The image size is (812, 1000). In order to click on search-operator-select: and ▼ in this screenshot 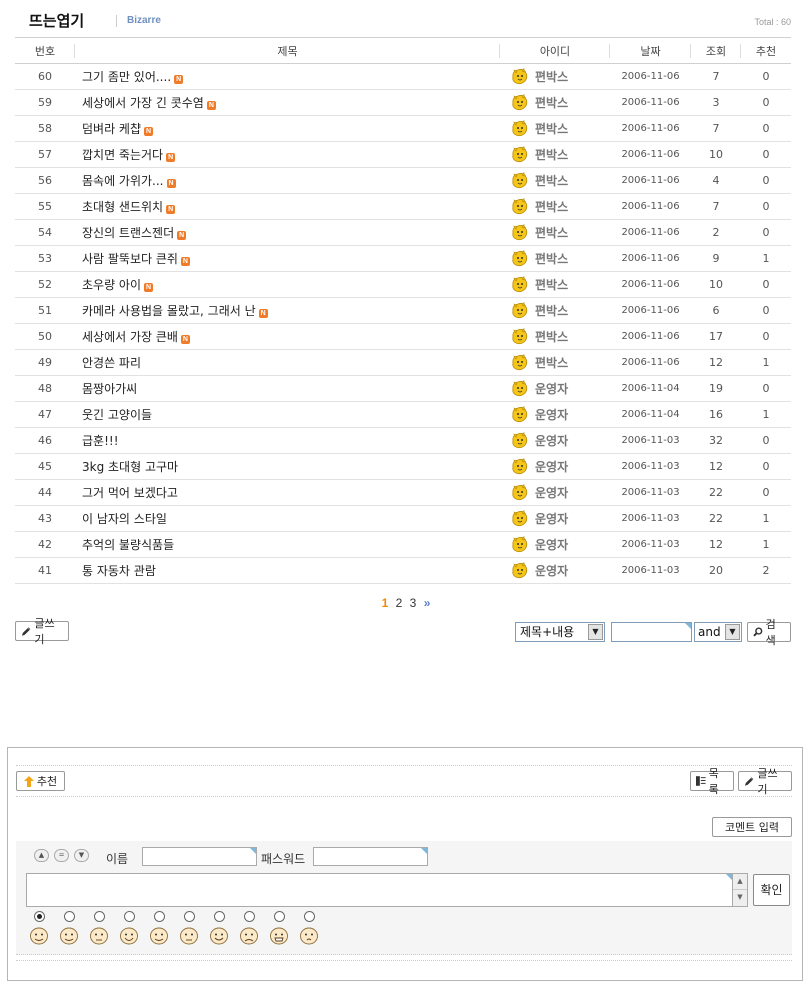, I will do `click(718, 632)`.